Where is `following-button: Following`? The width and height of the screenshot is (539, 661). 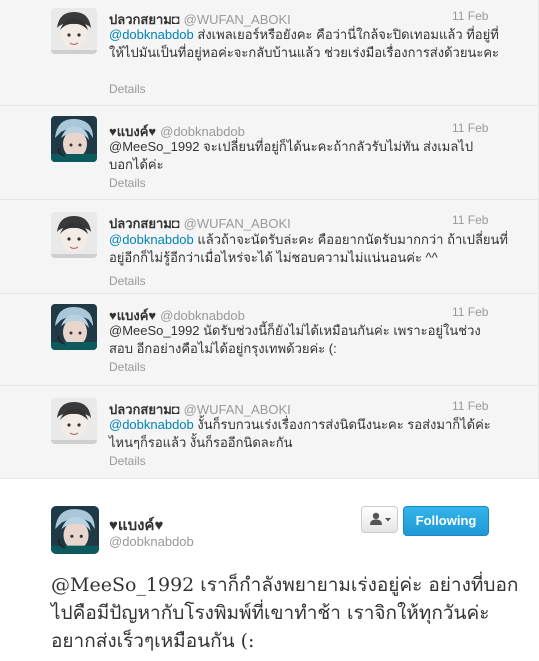 following-button: Following is located at coordinates (446, 521).